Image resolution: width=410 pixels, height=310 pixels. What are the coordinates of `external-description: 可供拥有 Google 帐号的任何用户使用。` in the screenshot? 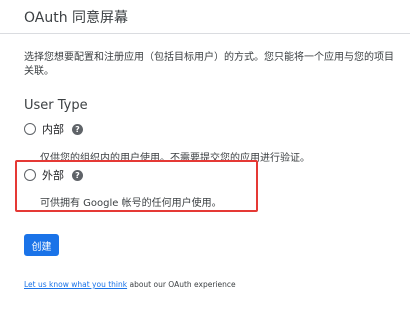 It's located at (131, 203).